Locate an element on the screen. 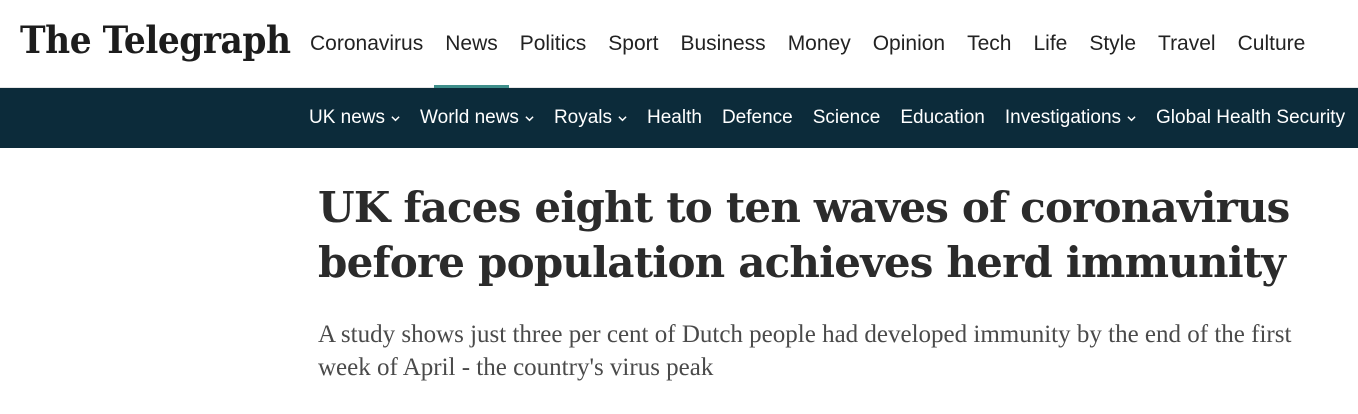 This screenshot has height=414, width=1358. main-nav-item-style: Style is located at coordinates (1112, 44).